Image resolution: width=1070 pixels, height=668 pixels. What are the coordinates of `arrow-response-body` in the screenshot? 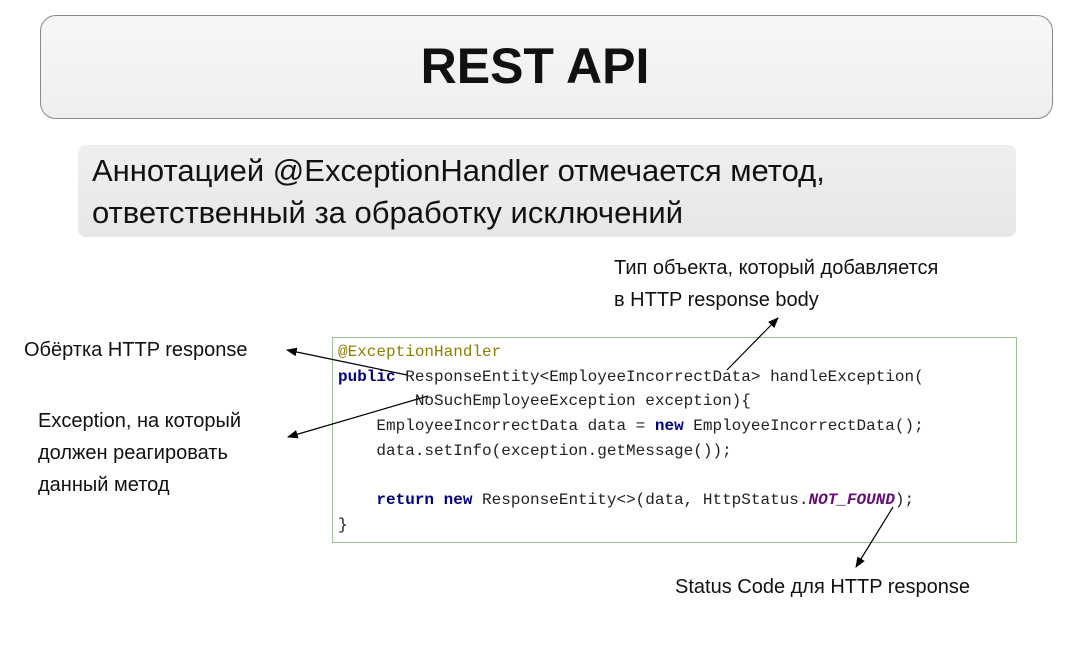 It's located at (752, 344).